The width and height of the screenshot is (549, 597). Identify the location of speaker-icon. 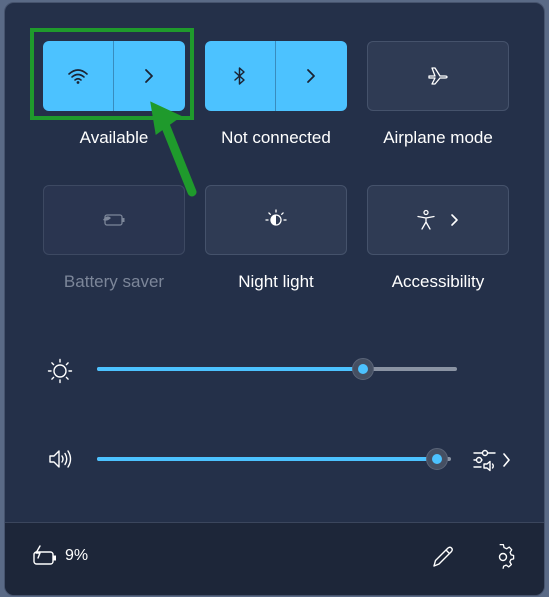
(60, 459).